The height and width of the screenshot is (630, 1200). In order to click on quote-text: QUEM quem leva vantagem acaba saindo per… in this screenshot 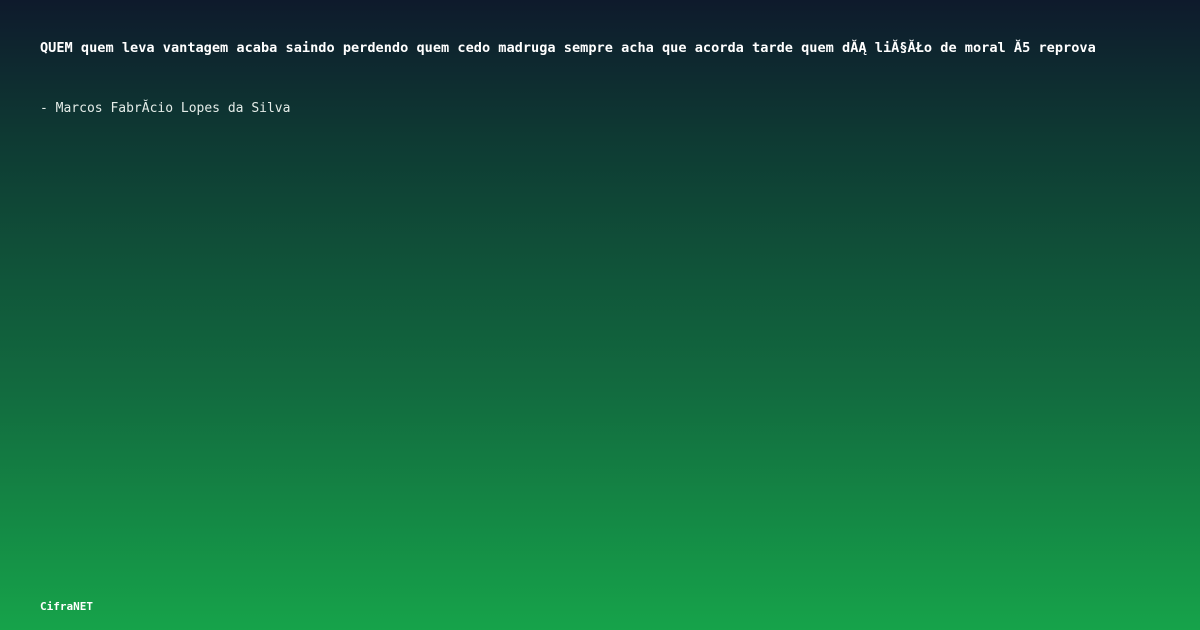, I will do `click(568, 48)`.